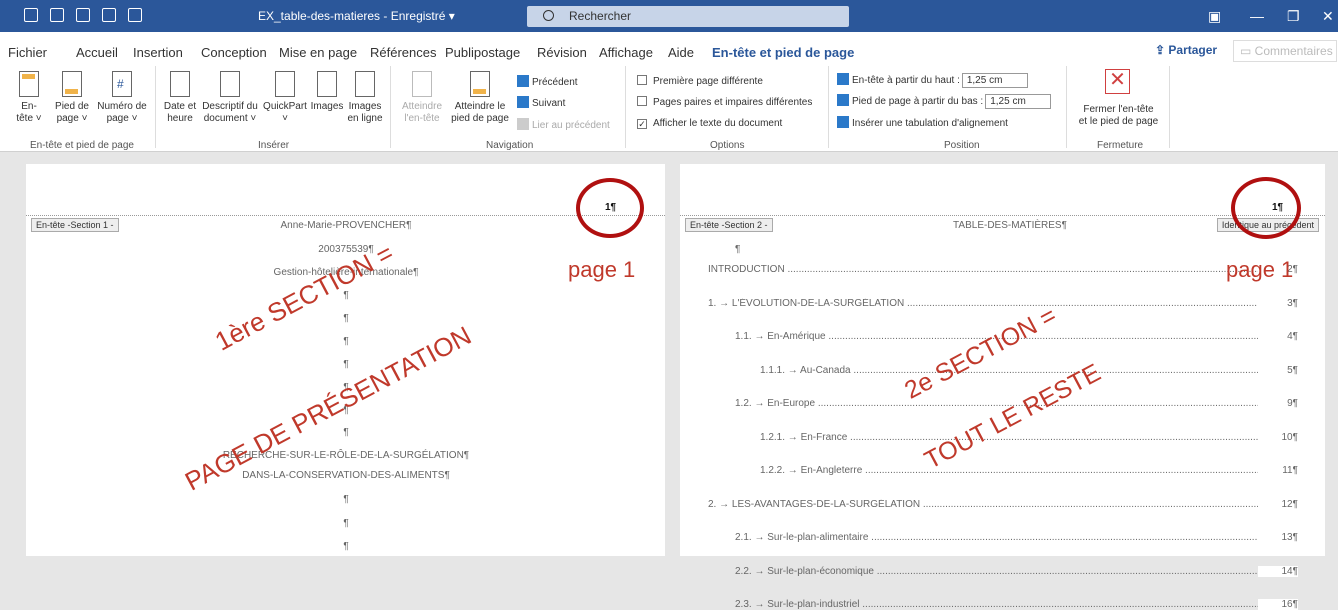 The height and width of the screenshot is (610, 1338). Describe the element at coordinates (327, 106) in the screenshot. I see `images-label: Images` at that location.